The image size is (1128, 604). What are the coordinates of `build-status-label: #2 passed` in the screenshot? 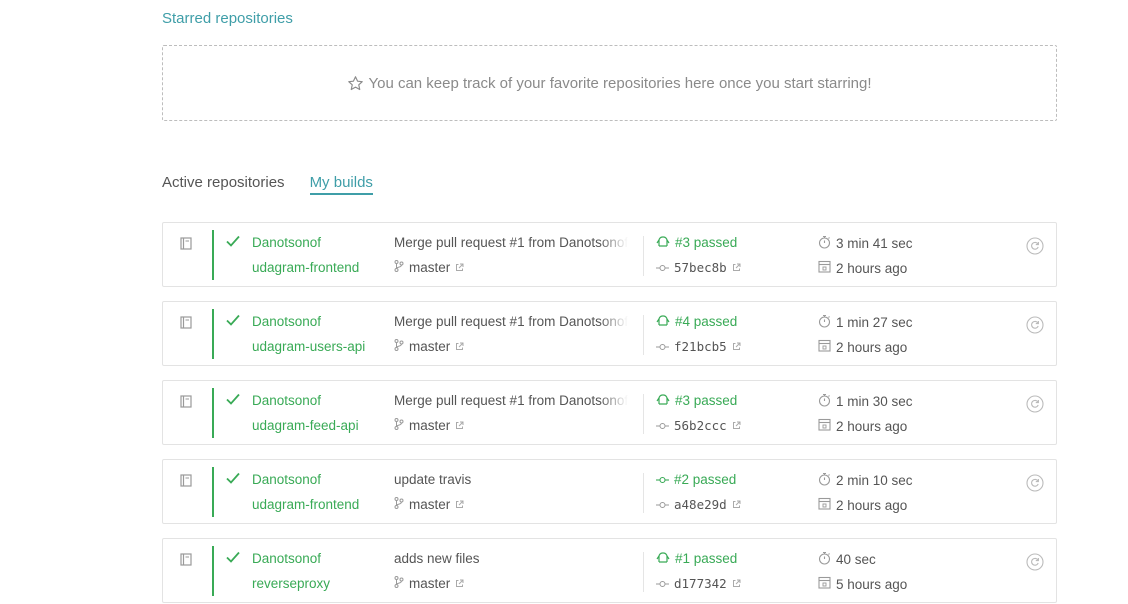 It's located at (705, 479).